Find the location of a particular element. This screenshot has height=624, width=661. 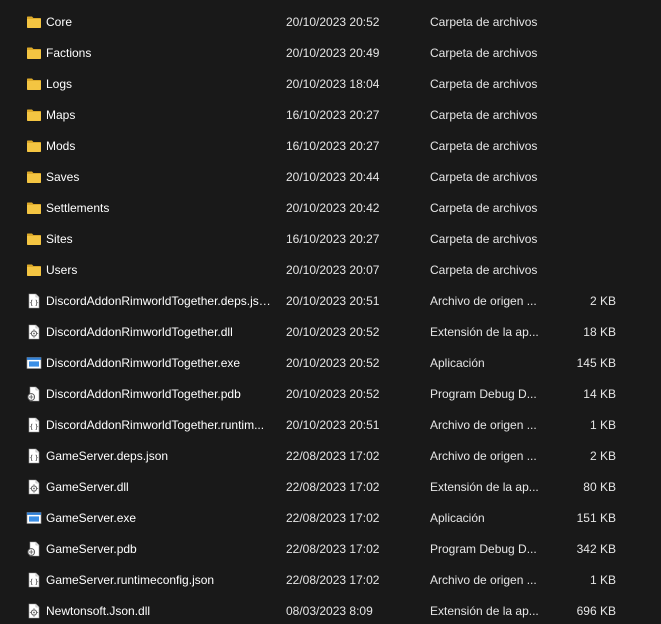

file-name: GameServer.exe is located at coordinates (91, 518).